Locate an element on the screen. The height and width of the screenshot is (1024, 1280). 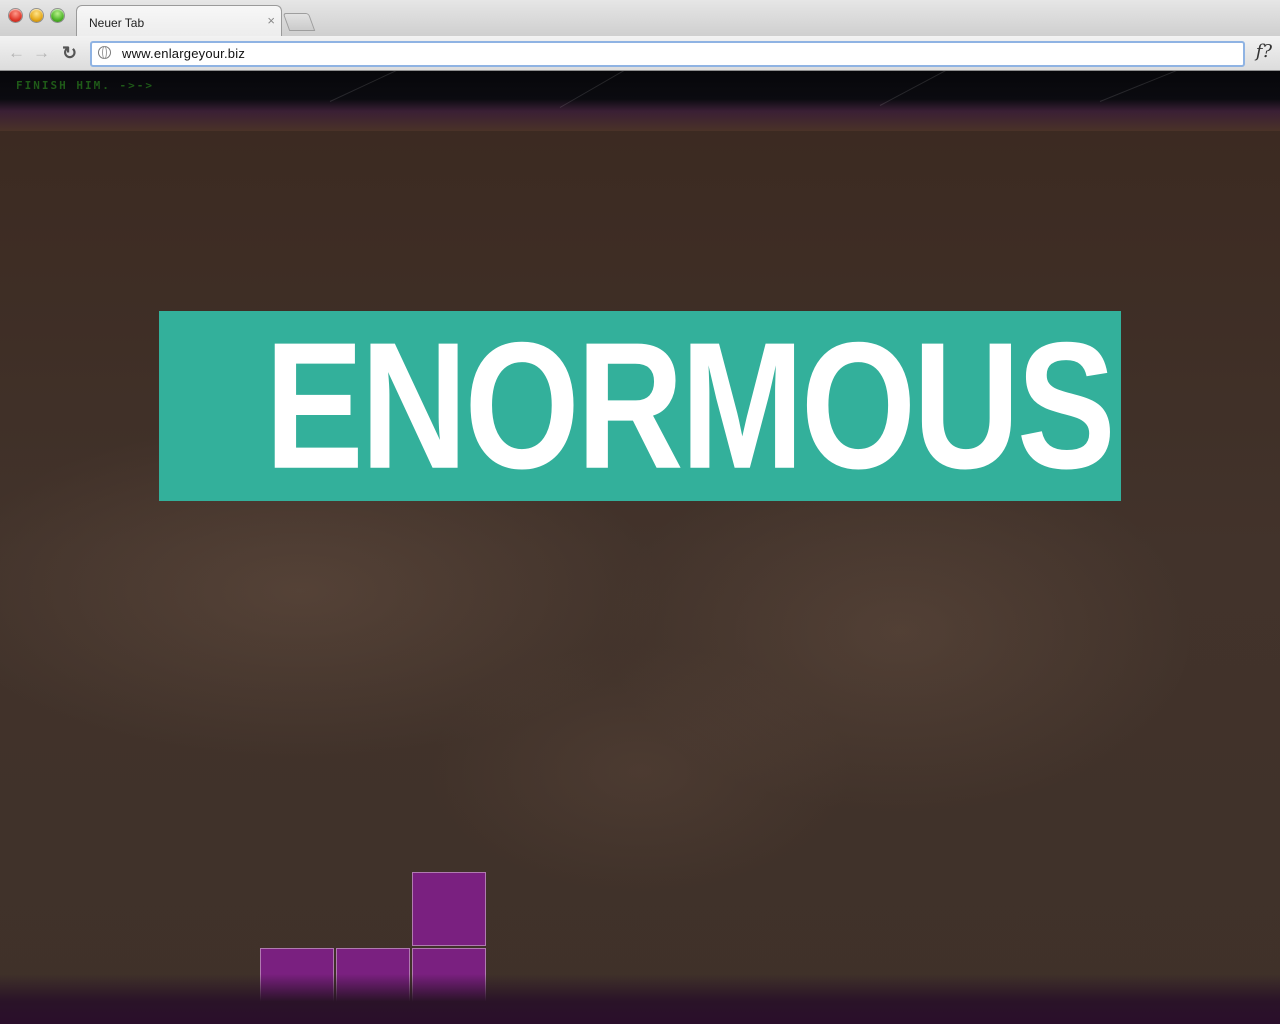
tab-close-icon: × is located at coordinates (271, 20).